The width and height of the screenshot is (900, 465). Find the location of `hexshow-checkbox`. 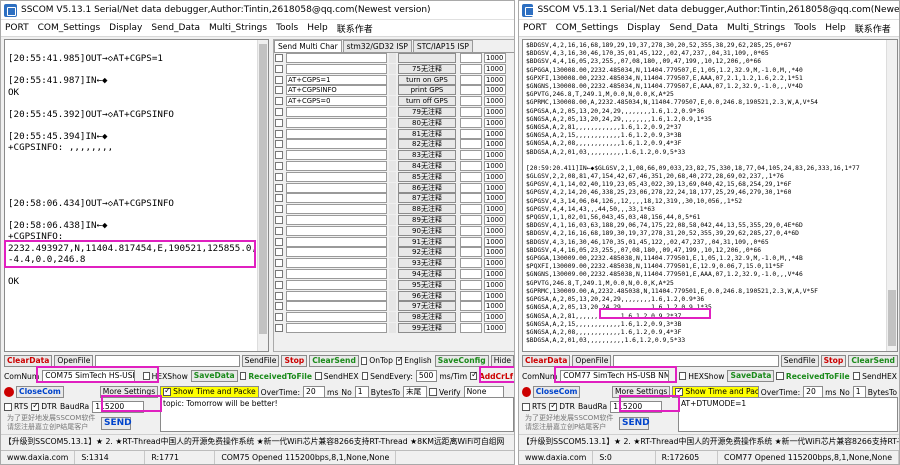

hexshow-checkbox is located at coordinates (146, 376).